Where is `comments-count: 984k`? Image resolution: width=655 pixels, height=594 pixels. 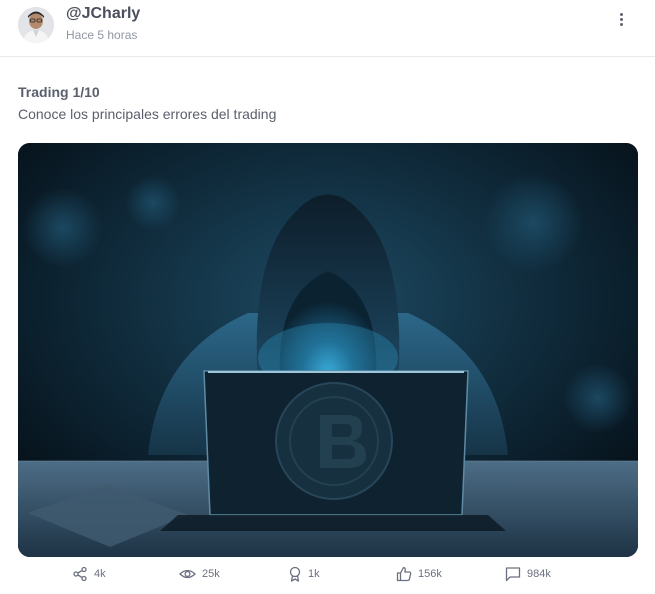 comments-count: 984k is located at coordinates (539, 574).